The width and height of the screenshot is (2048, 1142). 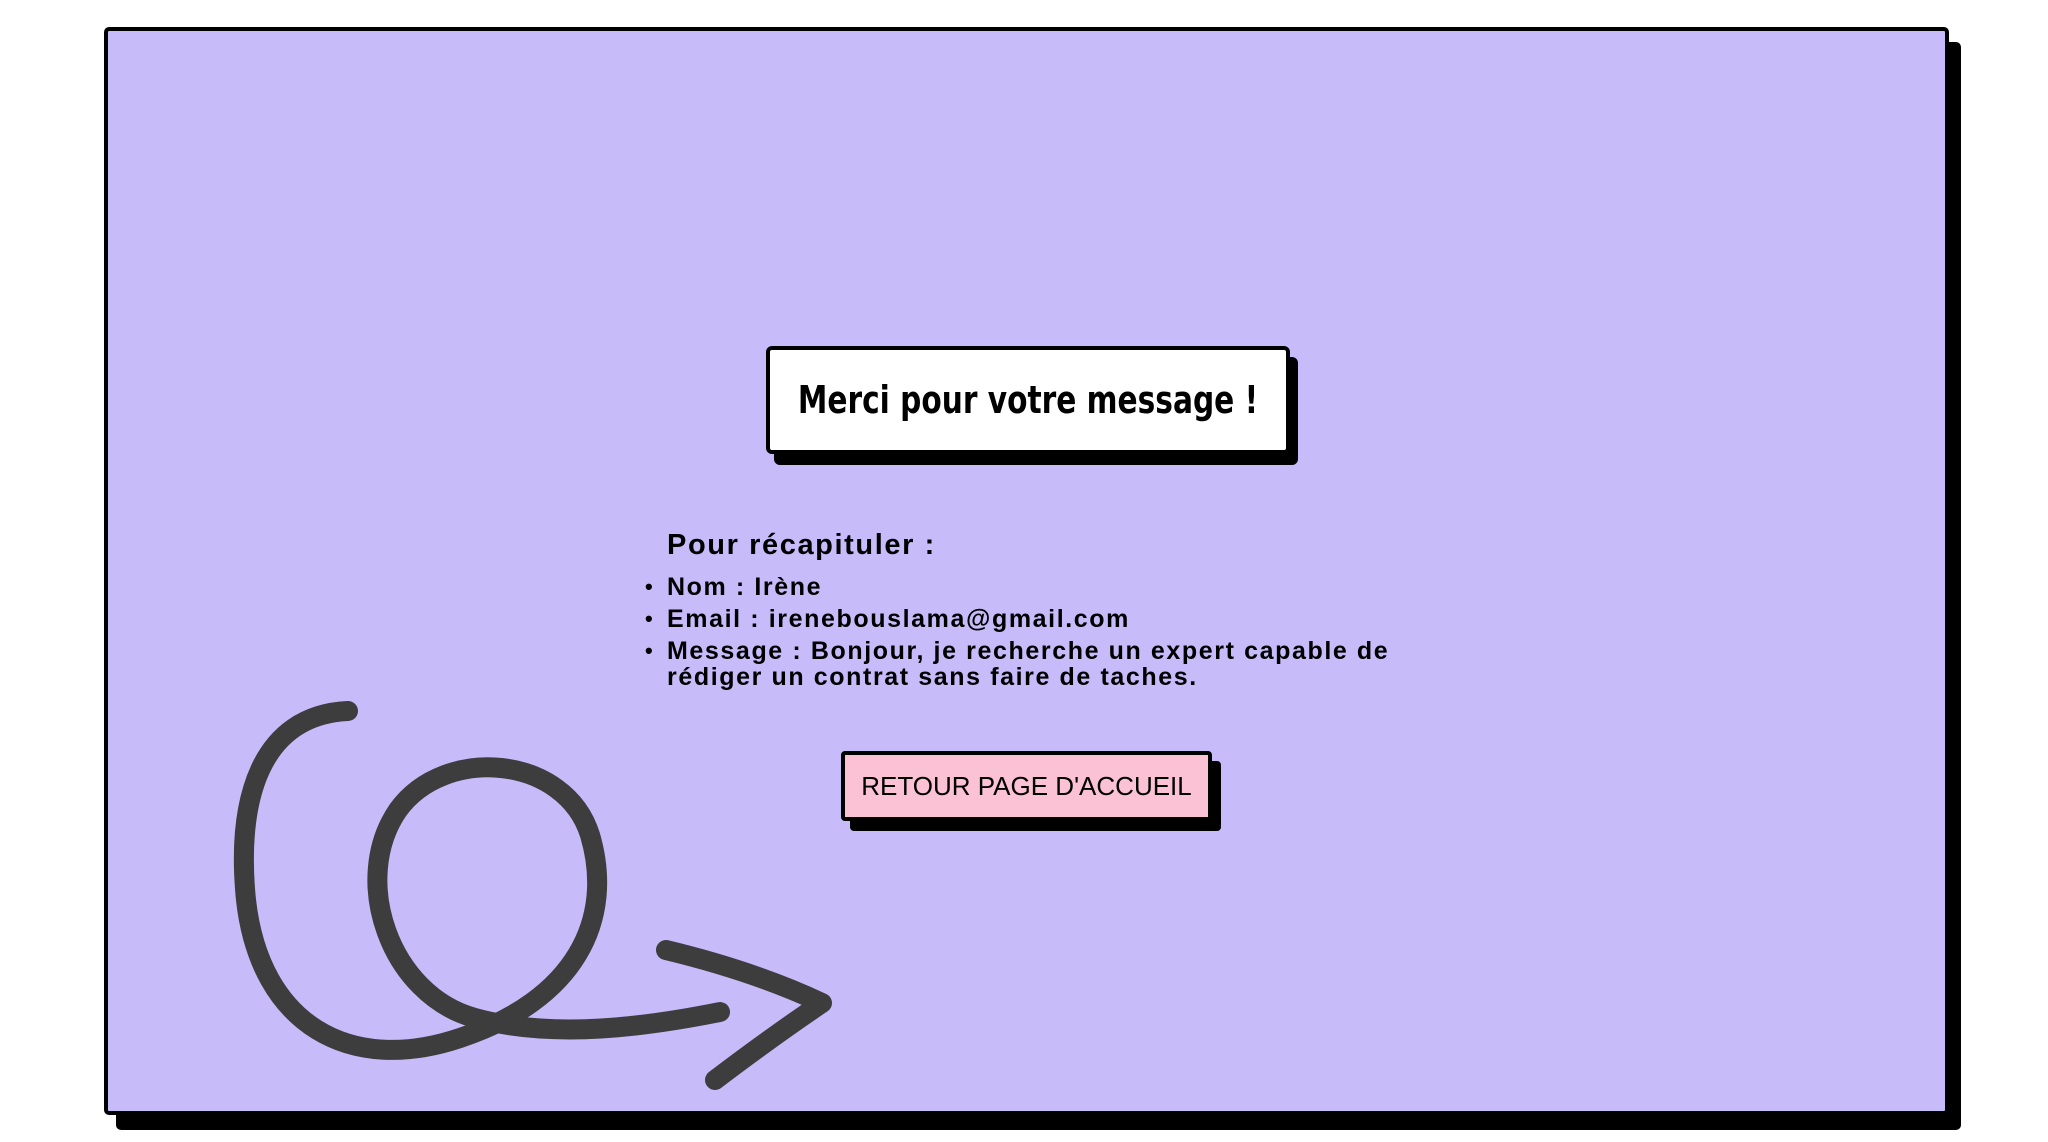 I want to click on title-box: Merci pour votre message !, so click(x=1028, y=400).